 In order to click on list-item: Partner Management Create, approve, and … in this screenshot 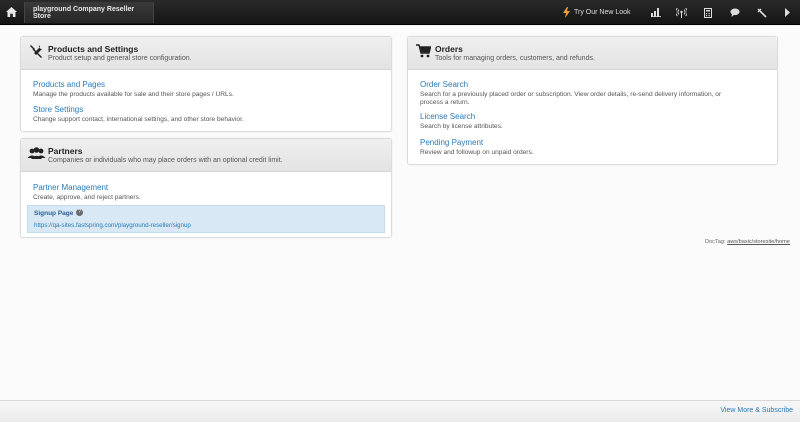, I will do `click(87, 192)`.